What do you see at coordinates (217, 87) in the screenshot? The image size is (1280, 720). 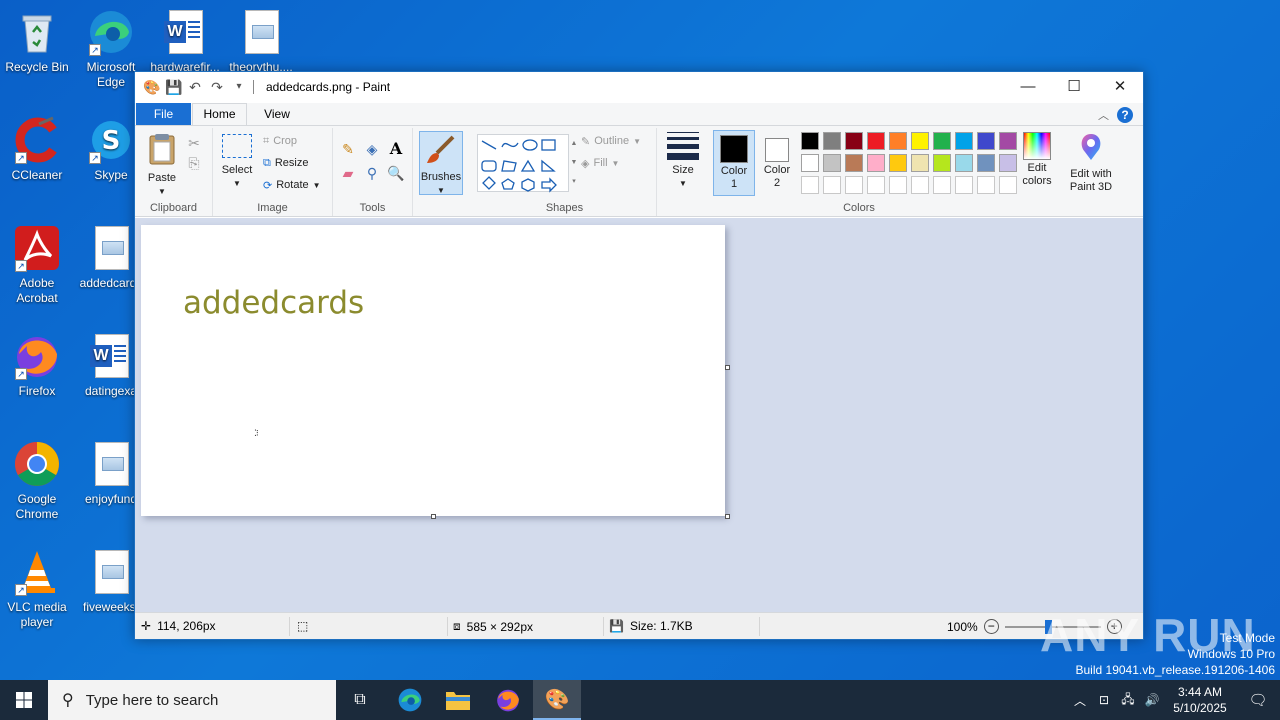 I see `redo-icon: ↷` at bounding box center [217, 87].